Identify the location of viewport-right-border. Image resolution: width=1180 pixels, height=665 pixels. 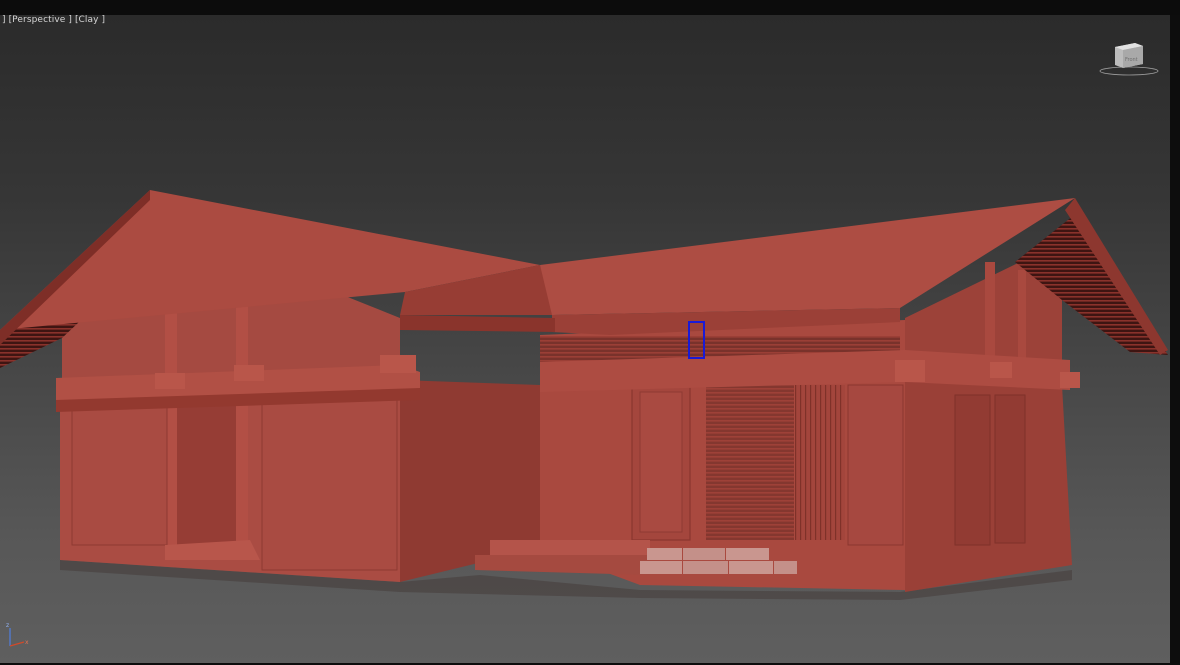
(1175, 340).